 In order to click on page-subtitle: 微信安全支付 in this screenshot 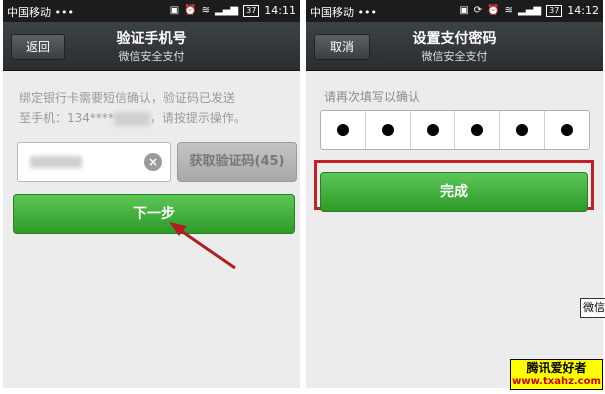, I will do `click(454, 56)`.